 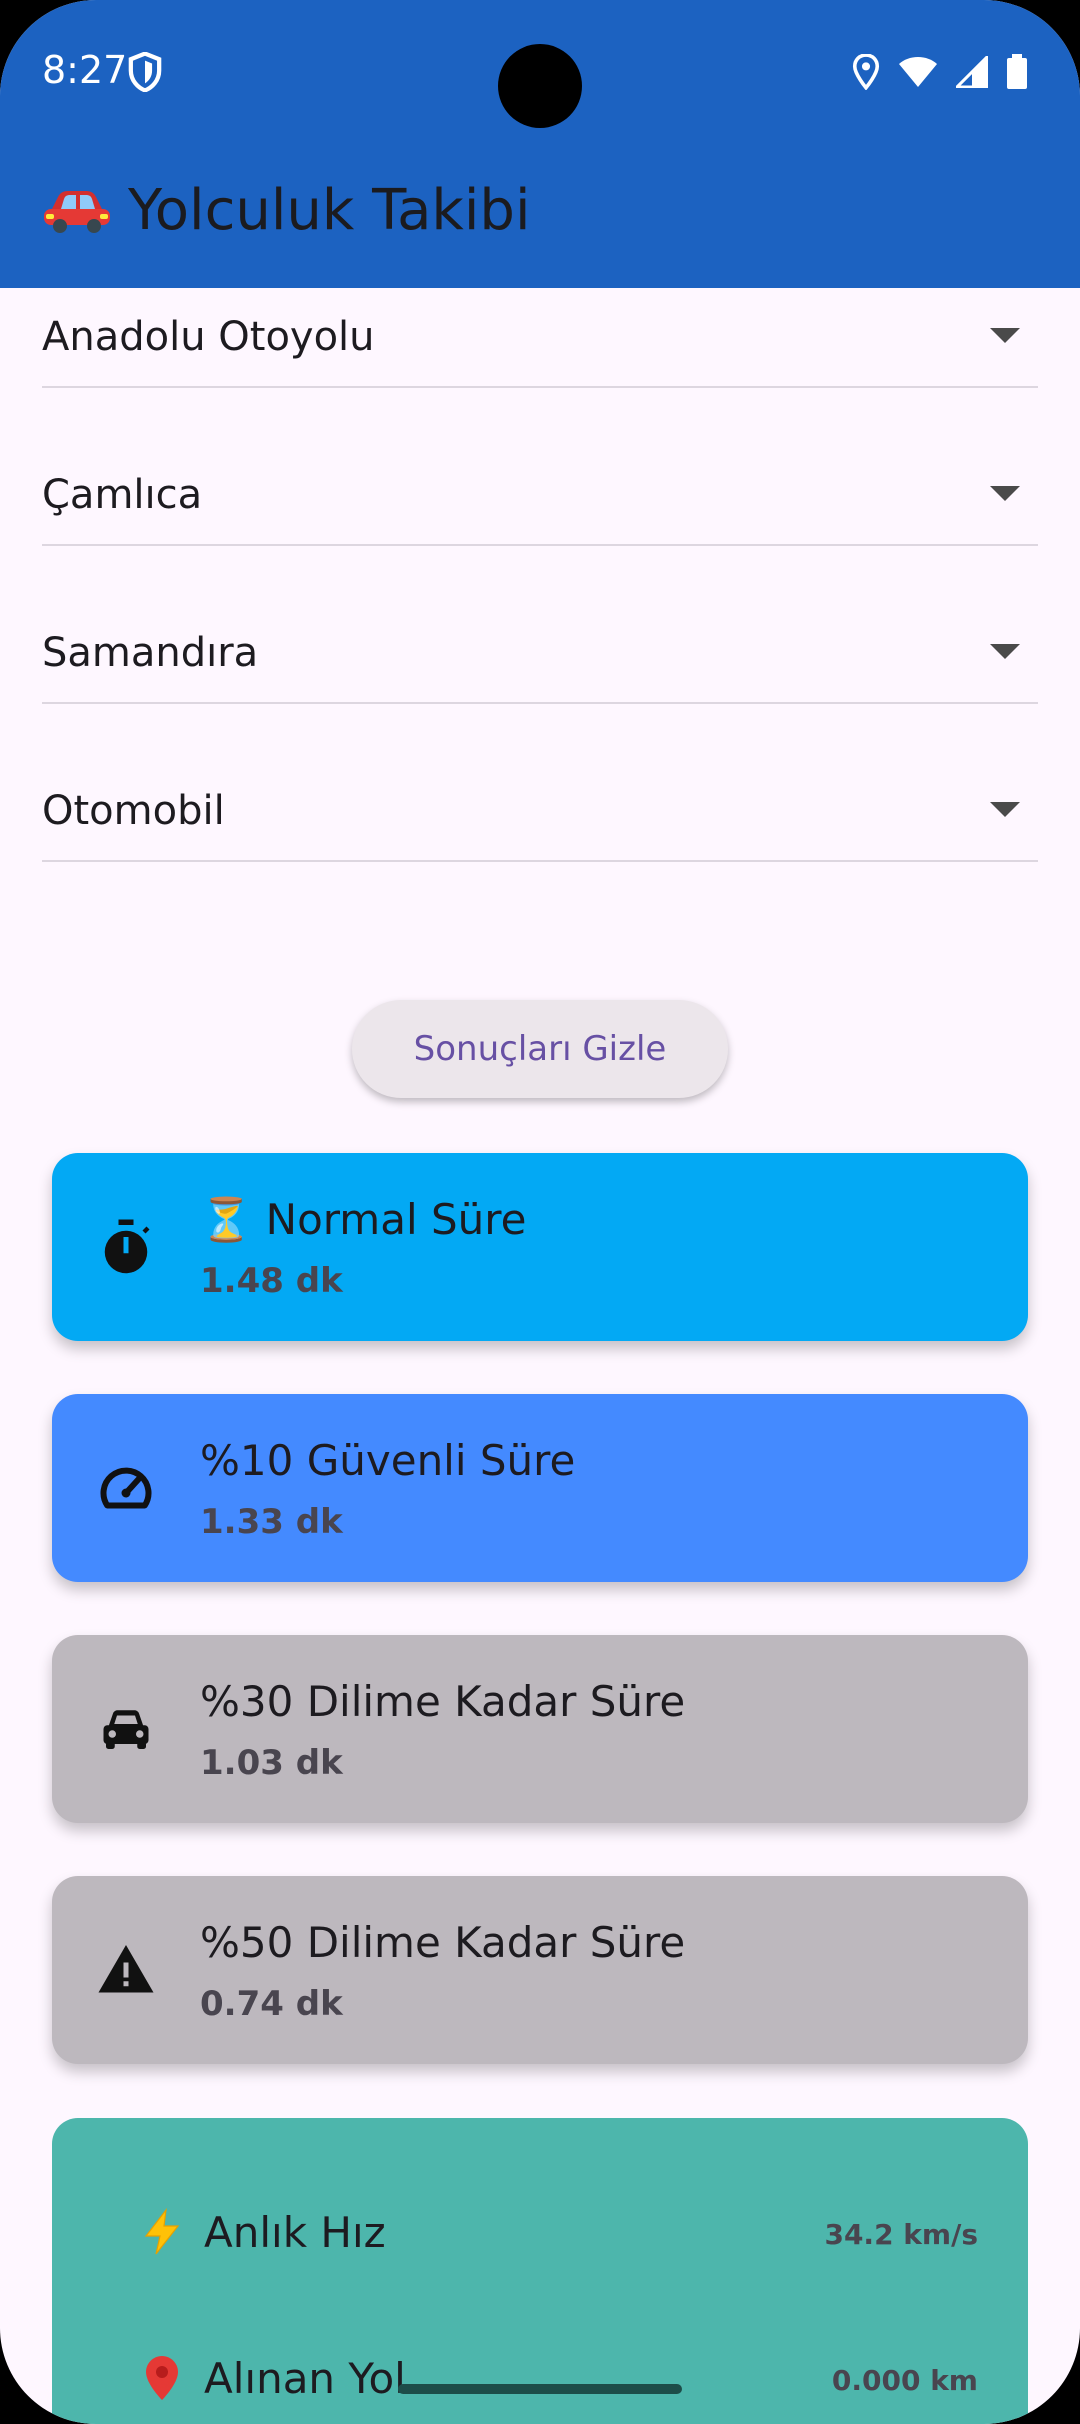 What do you see at coordinates (162, 2378) in the screenshot?
I see `pin-icon` at bounding box center [162, 2378].